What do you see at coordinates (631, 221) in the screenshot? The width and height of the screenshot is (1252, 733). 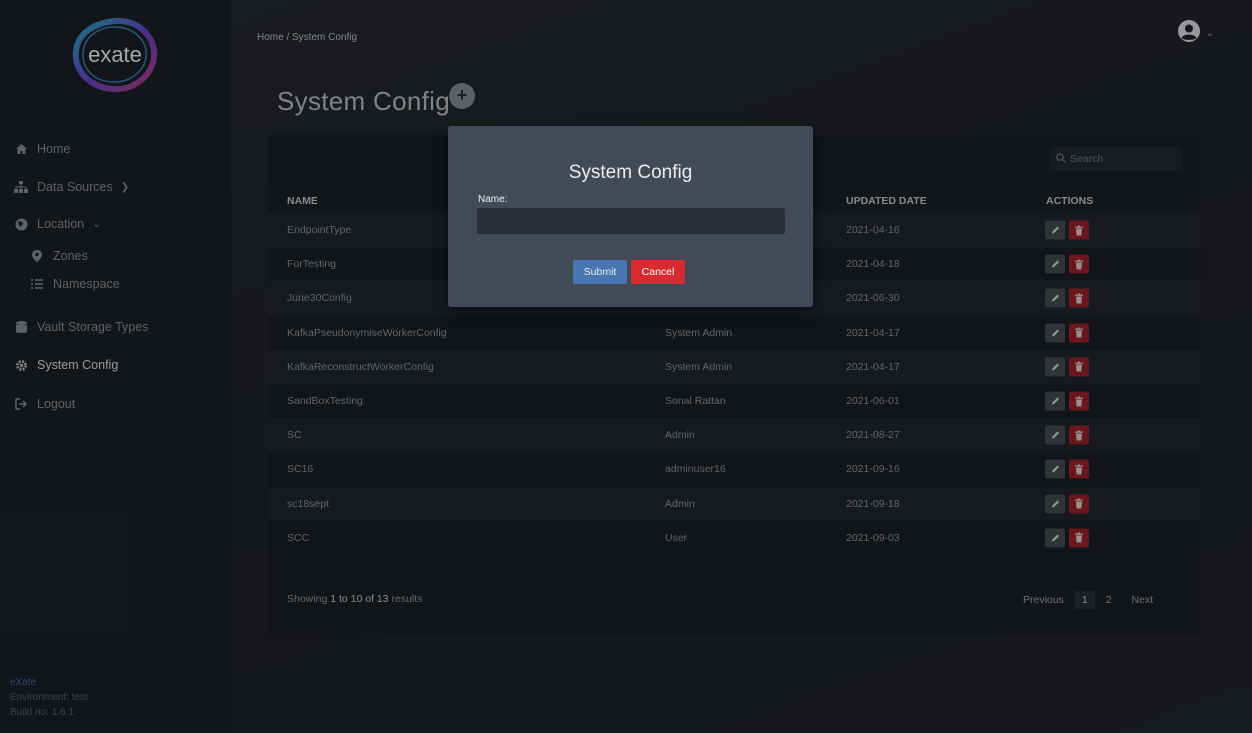 I see `name-input` at bounding box center [631, 221].